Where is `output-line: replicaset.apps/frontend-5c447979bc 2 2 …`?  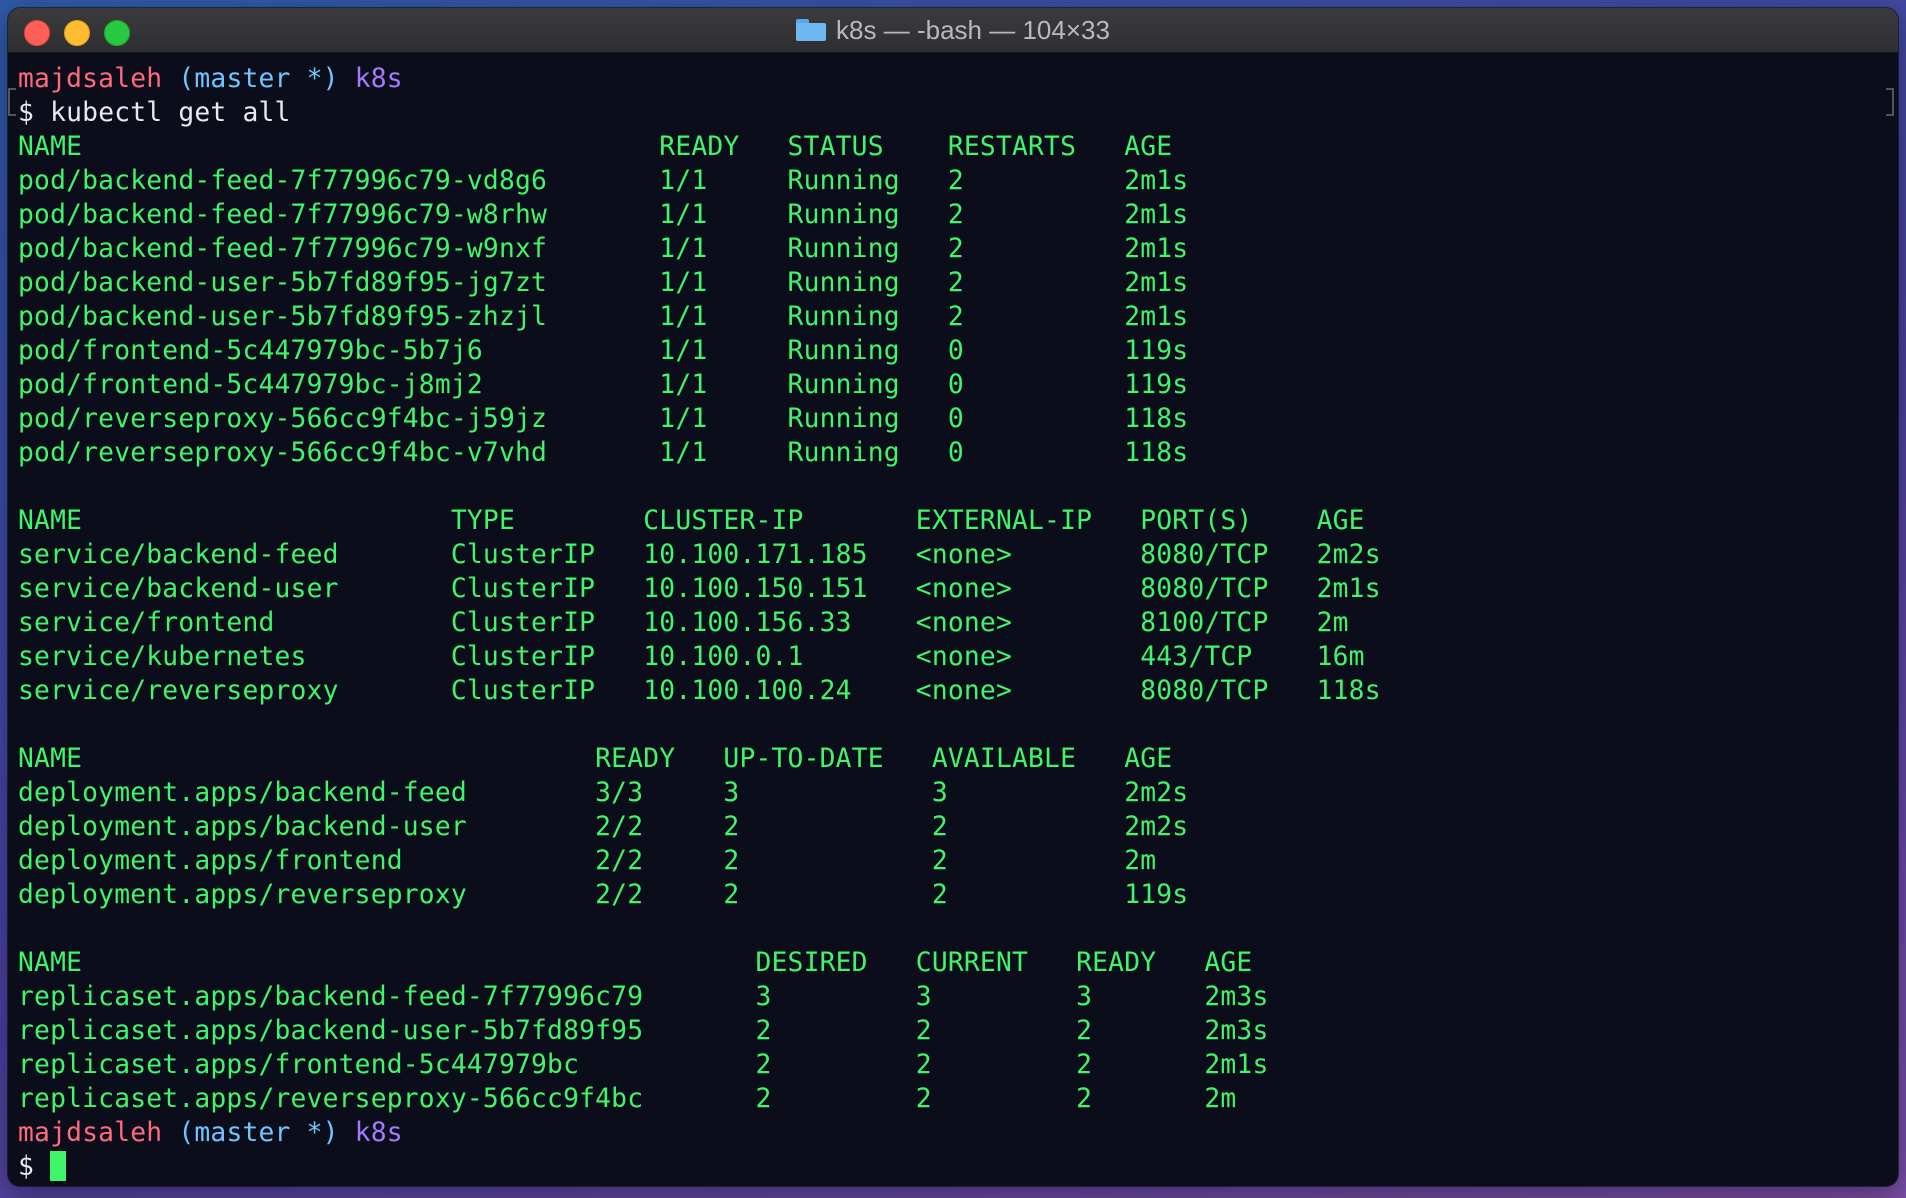
output-line: replicaset.apps/frontend-5c447979bc 2 2 … is located at coordinates (643, 1065).